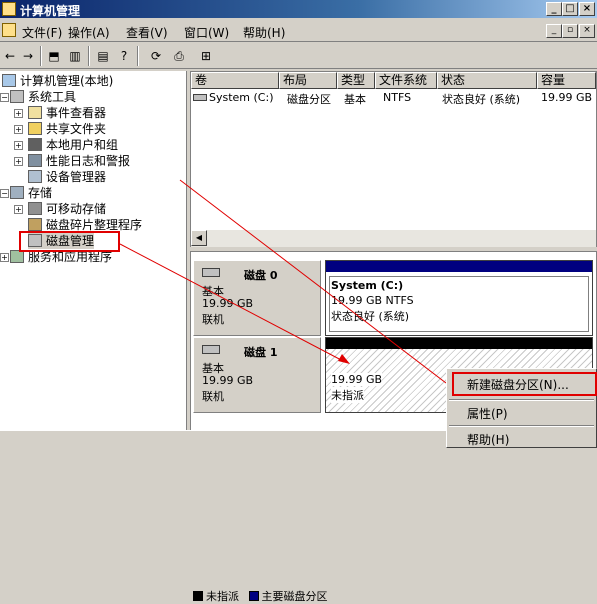  What do you see at coordinates (344, 359) in the screenshot?
I see `arrow-head` at bounding box center [344, 359].